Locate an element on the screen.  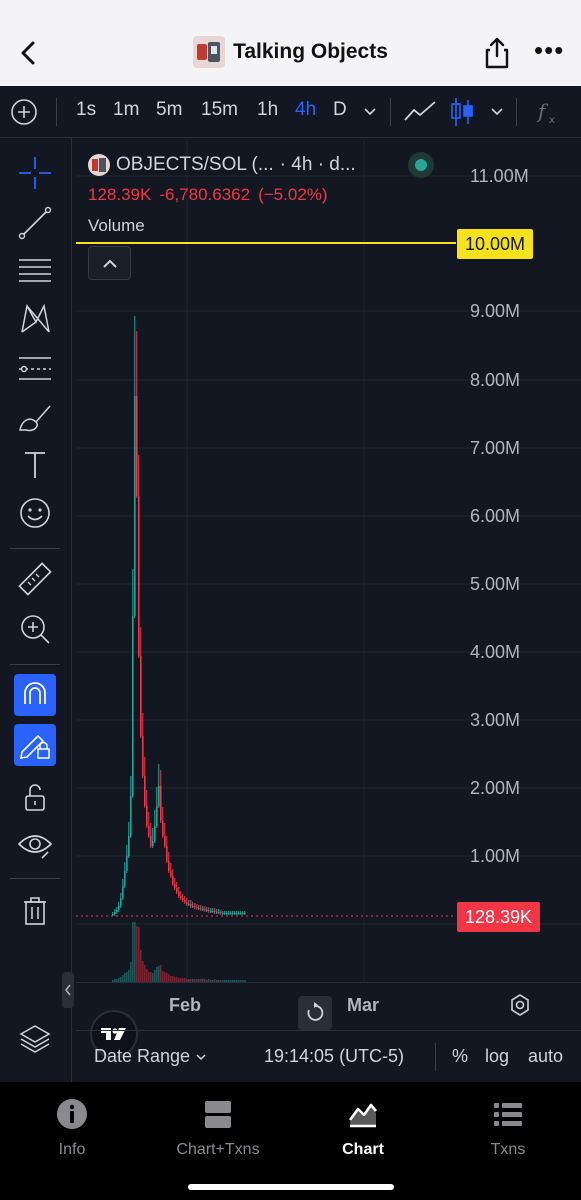
drawing-toolbar is located at coordinates (36, 610).